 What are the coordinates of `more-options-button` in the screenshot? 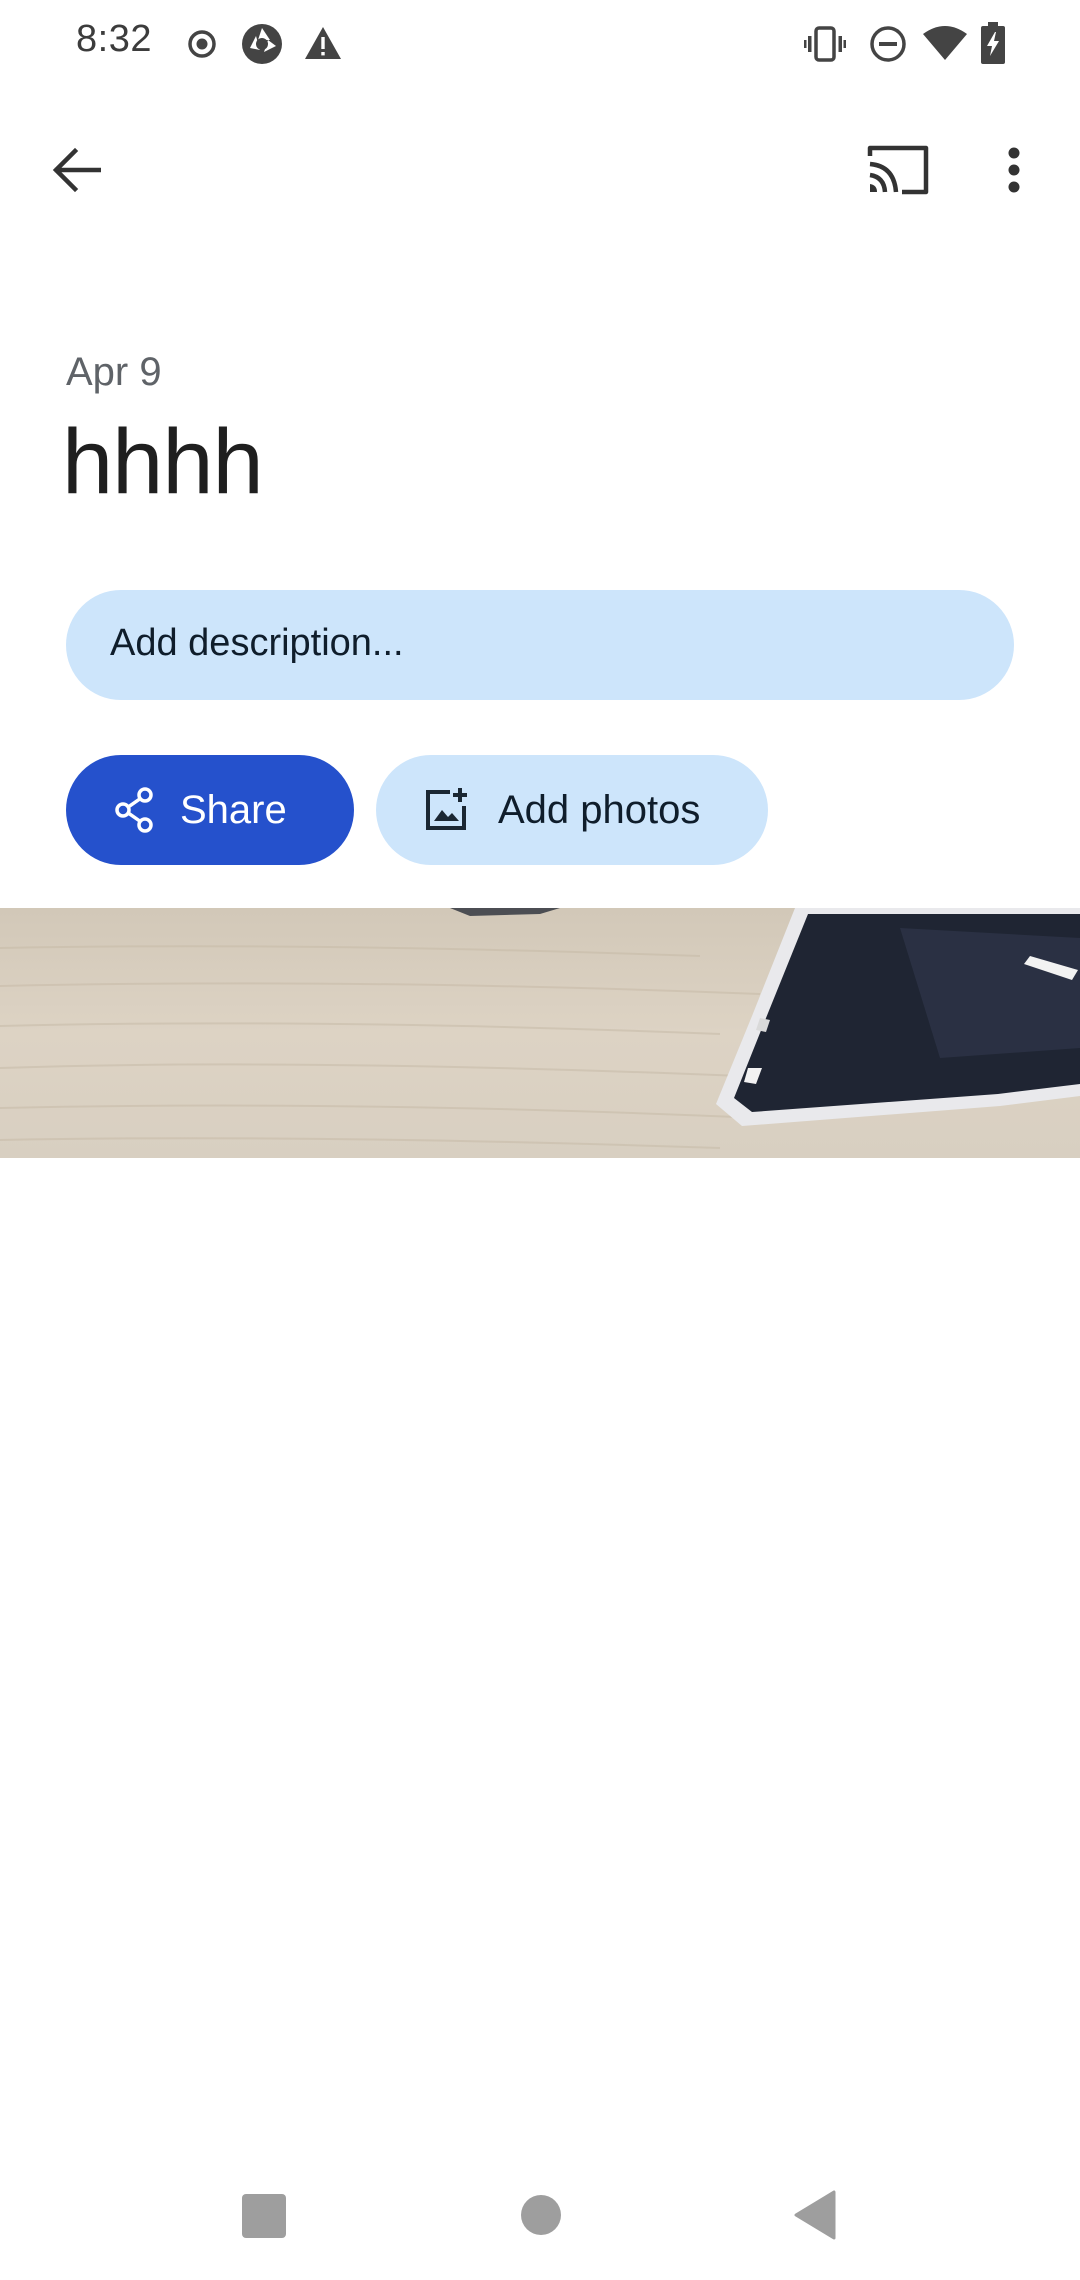 It's located at (1014, 170).